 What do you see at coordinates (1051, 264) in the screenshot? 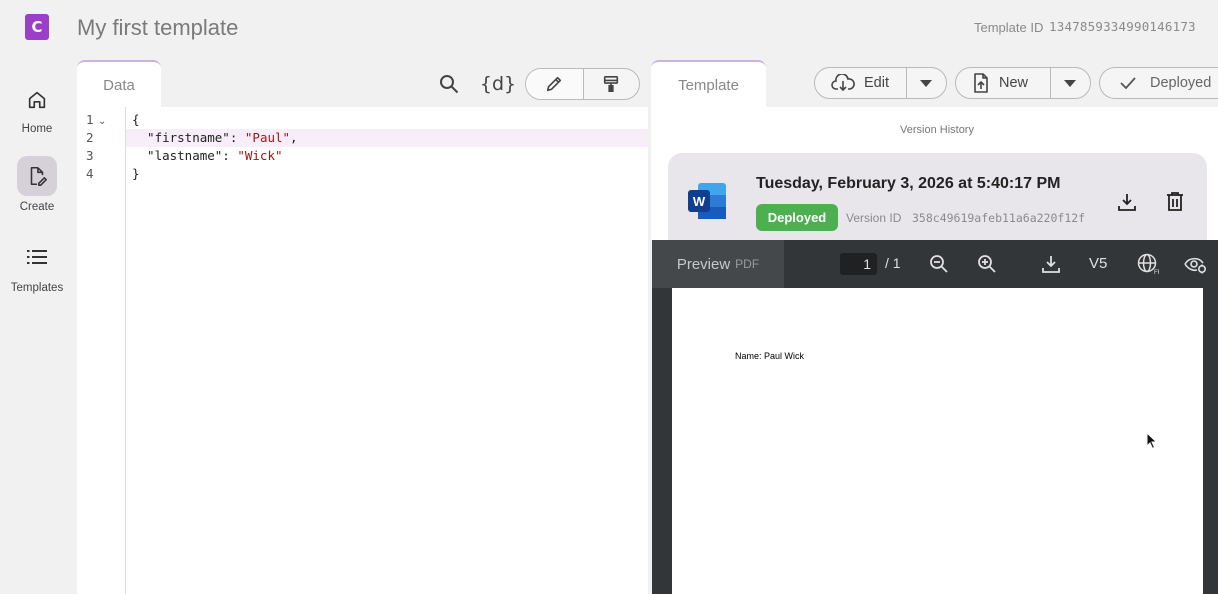
I see `download-pdf-icon` at bounding box center [1051, 264].